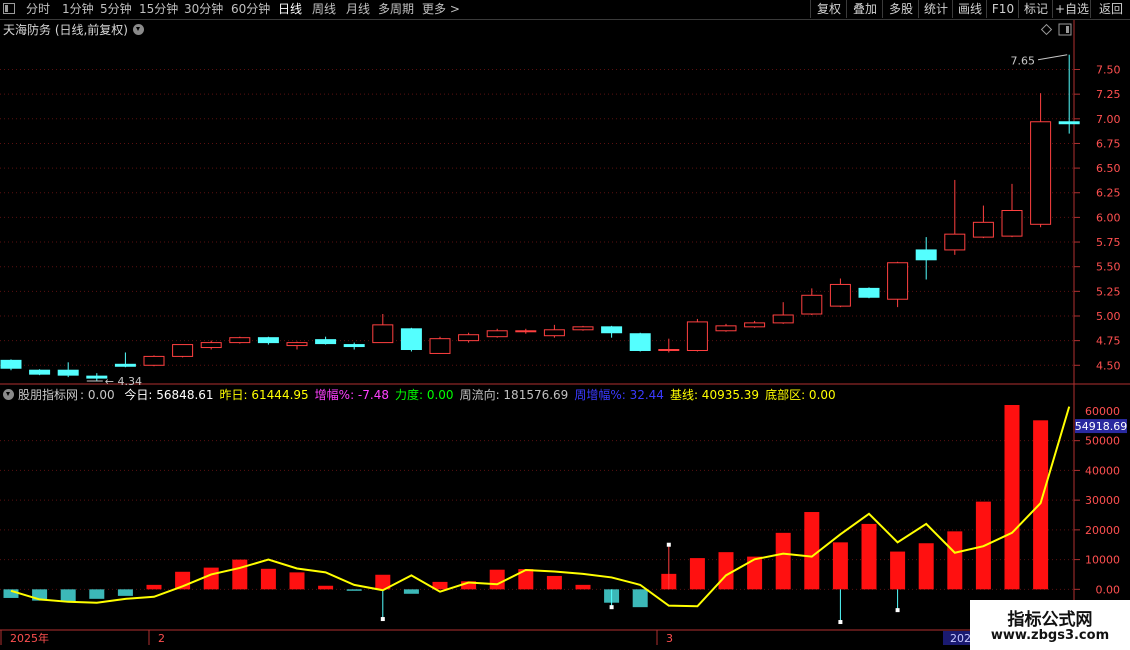 The width and height of the screenshot is (1130, 650). What do you see at coordinates (1102, 560) in the screenshot?
I see `indicator-tick-label: 10000` at bounding box center [1102, 560].